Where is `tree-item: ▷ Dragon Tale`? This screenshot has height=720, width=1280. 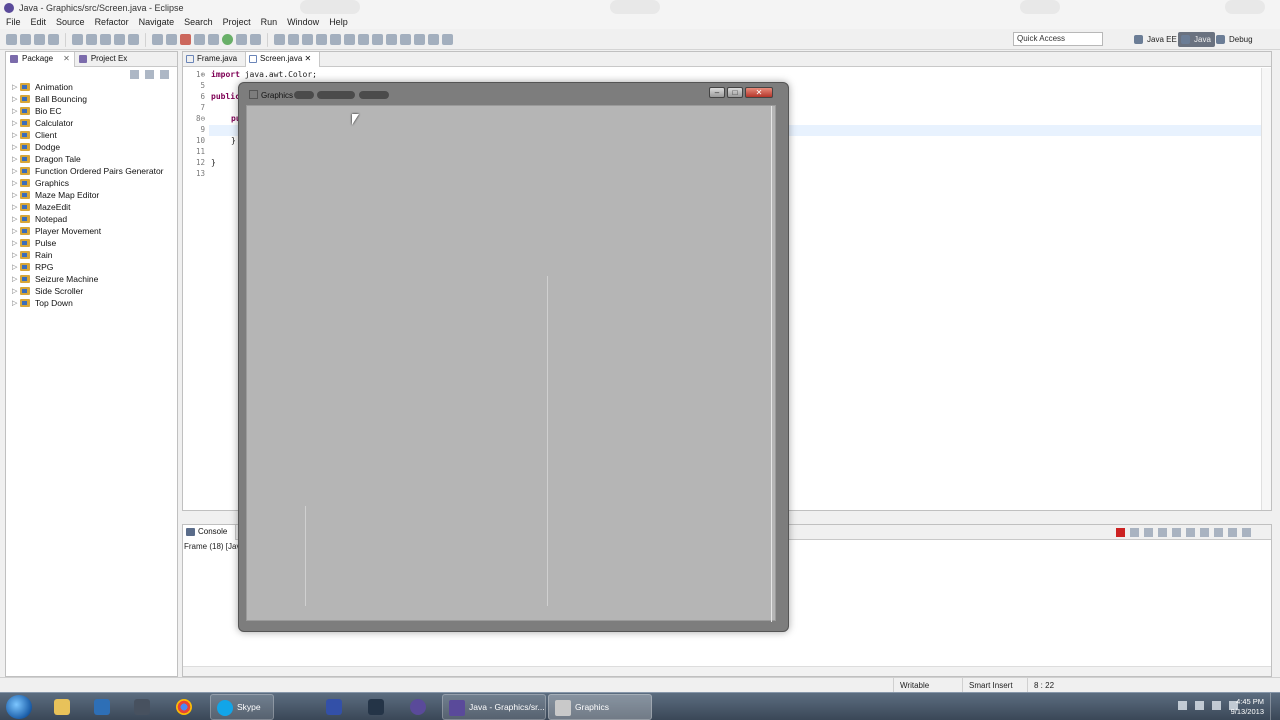
tree-item: ▷ Dragon Tale is located at coordinates (91, 159).